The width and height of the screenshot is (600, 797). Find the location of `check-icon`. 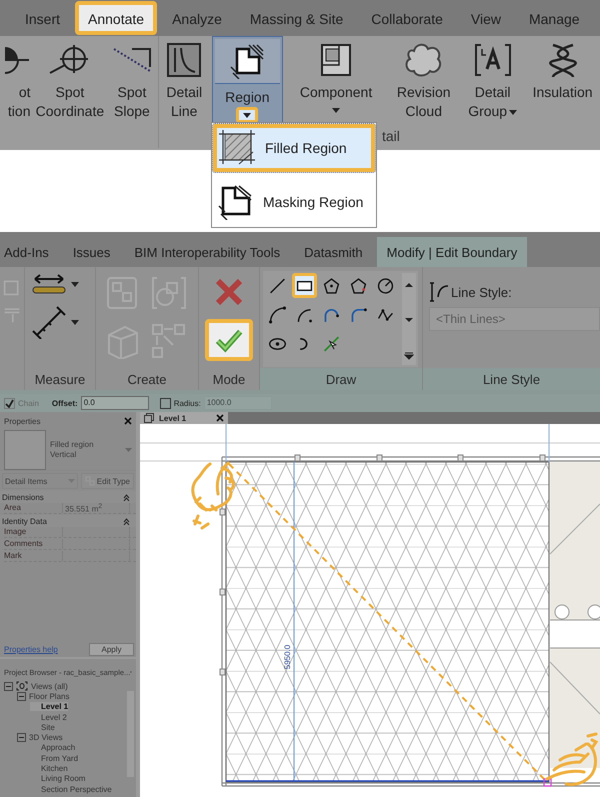

check-icon is located at coordinates (229, 340).